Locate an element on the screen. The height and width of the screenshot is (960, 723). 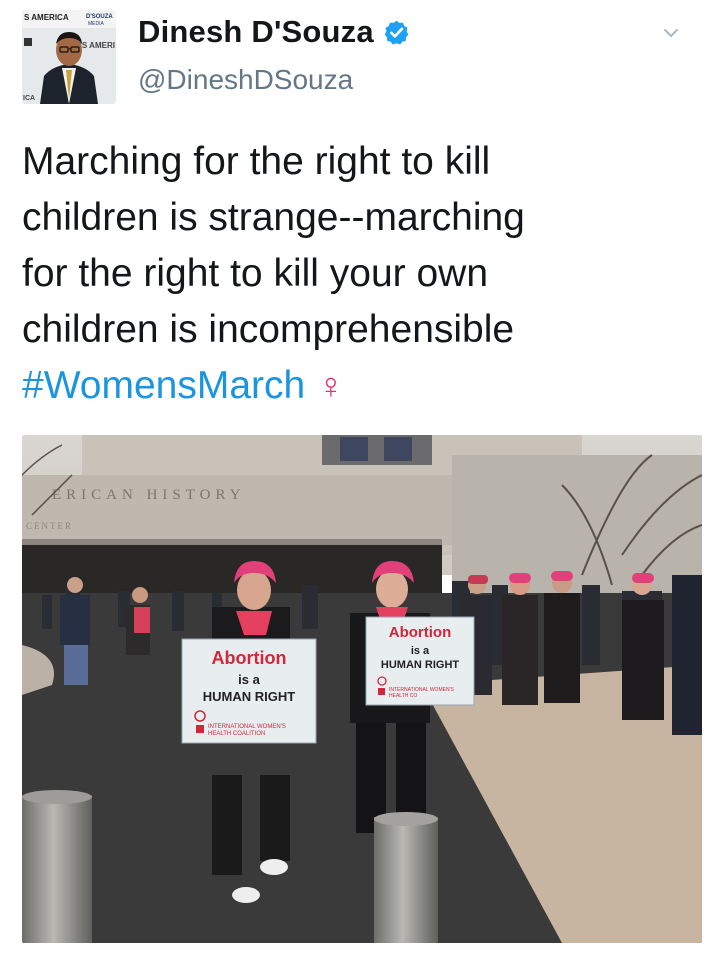
avatar-image: S AMERICA D'SOUZA MEDIA 'S AMERI ICA is located at coordinates (69, 57).